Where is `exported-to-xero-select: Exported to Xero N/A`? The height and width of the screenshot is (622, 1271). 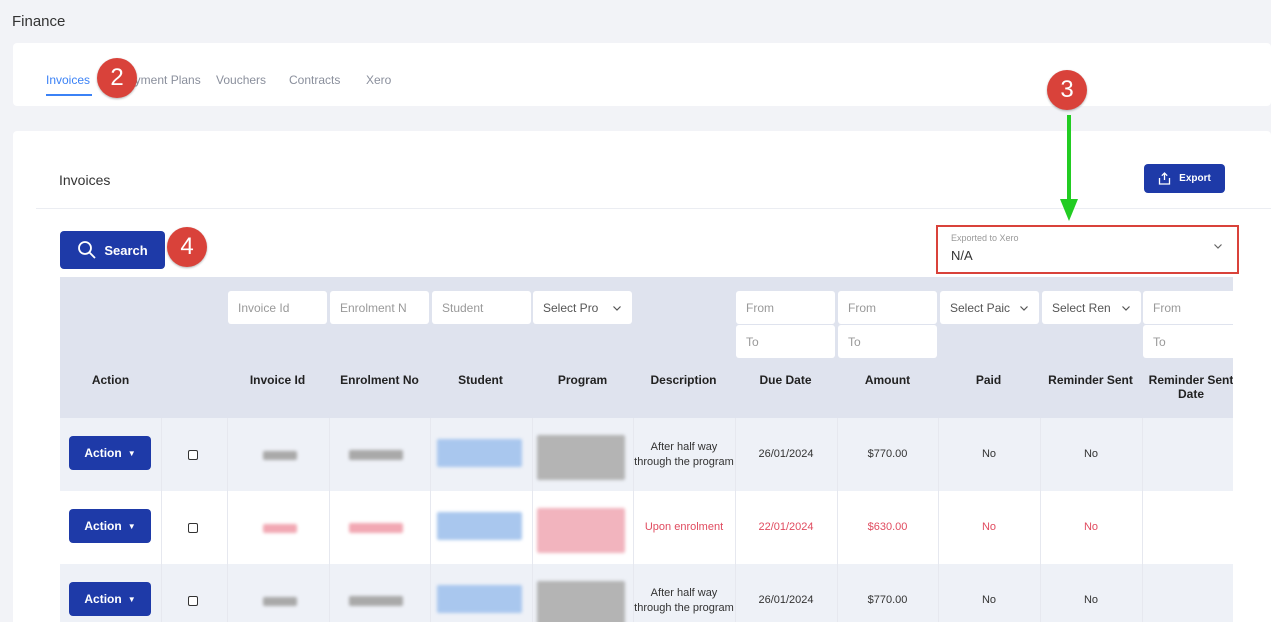 exported-to-xero-select: Exported to Xero N/A is located at coordinates (1087, 249).